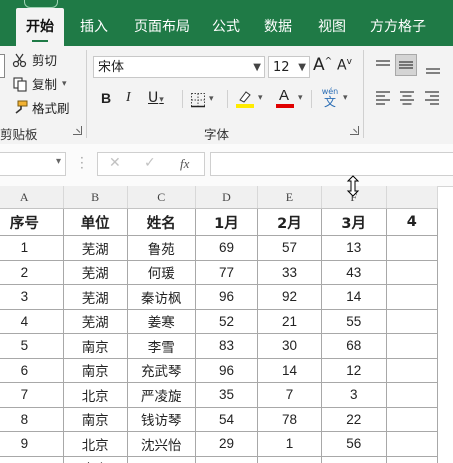 This screenshot has width=453, height=463. Describe the element at coordinates (226, 272) in the screenshot. I see `table-cell: 77` at that location.